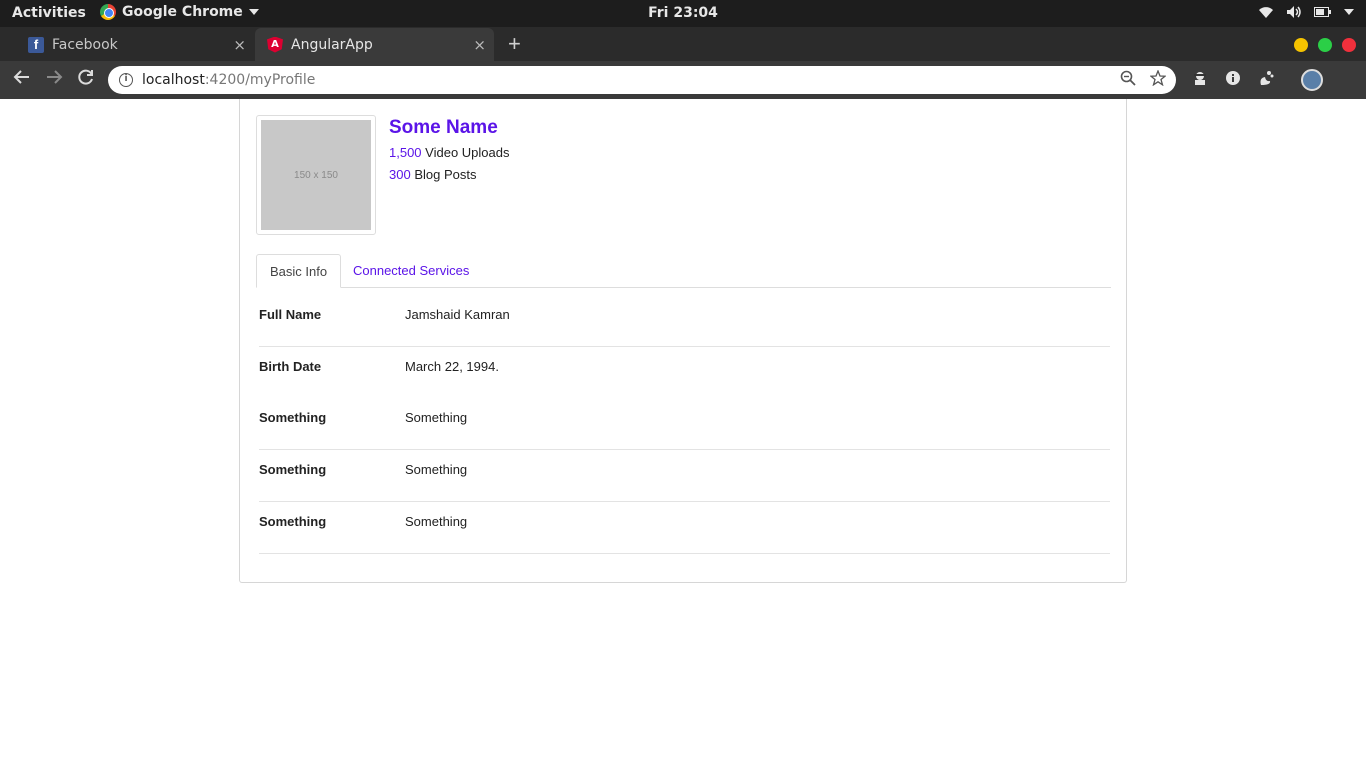 The image size is (1366, 768). Describe the element at coordinates (1349, 45) in the screenshot. I see `close-window-button` at that location.